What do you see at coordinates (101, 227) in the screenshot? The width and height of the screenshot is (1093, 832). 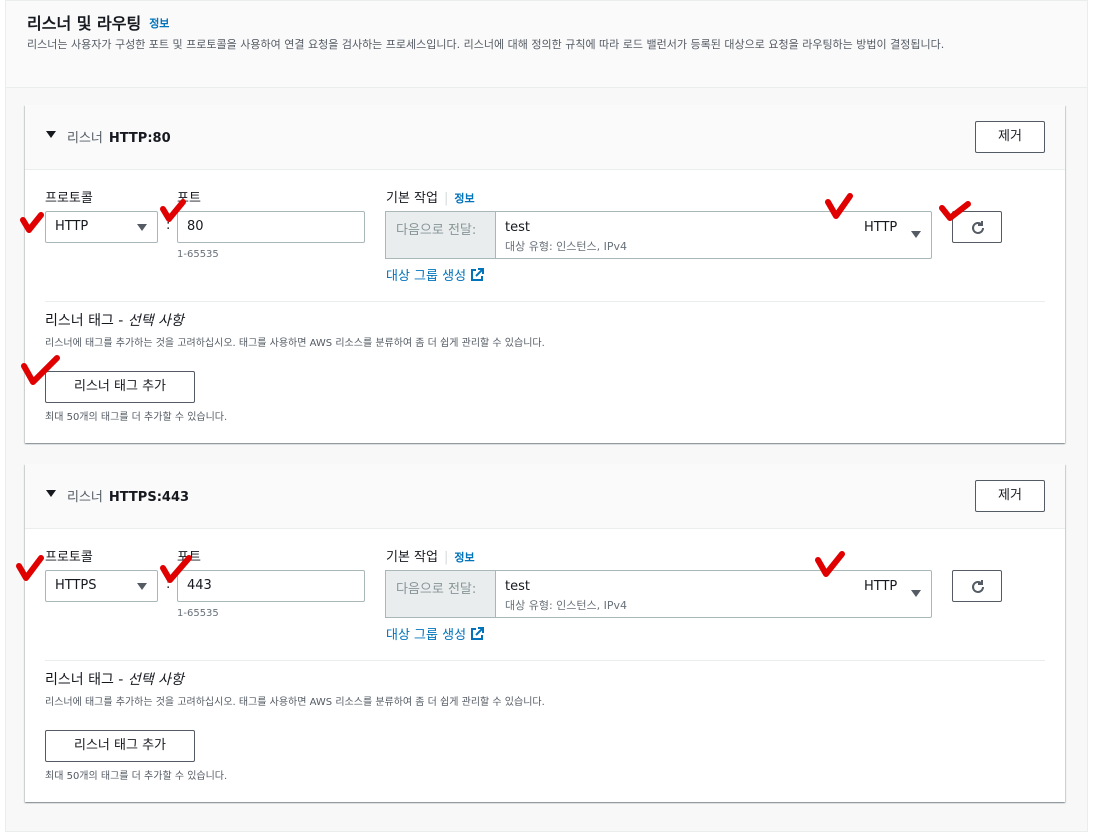 I see `protocol-select: HTTP` at bounding box center [101, 227].